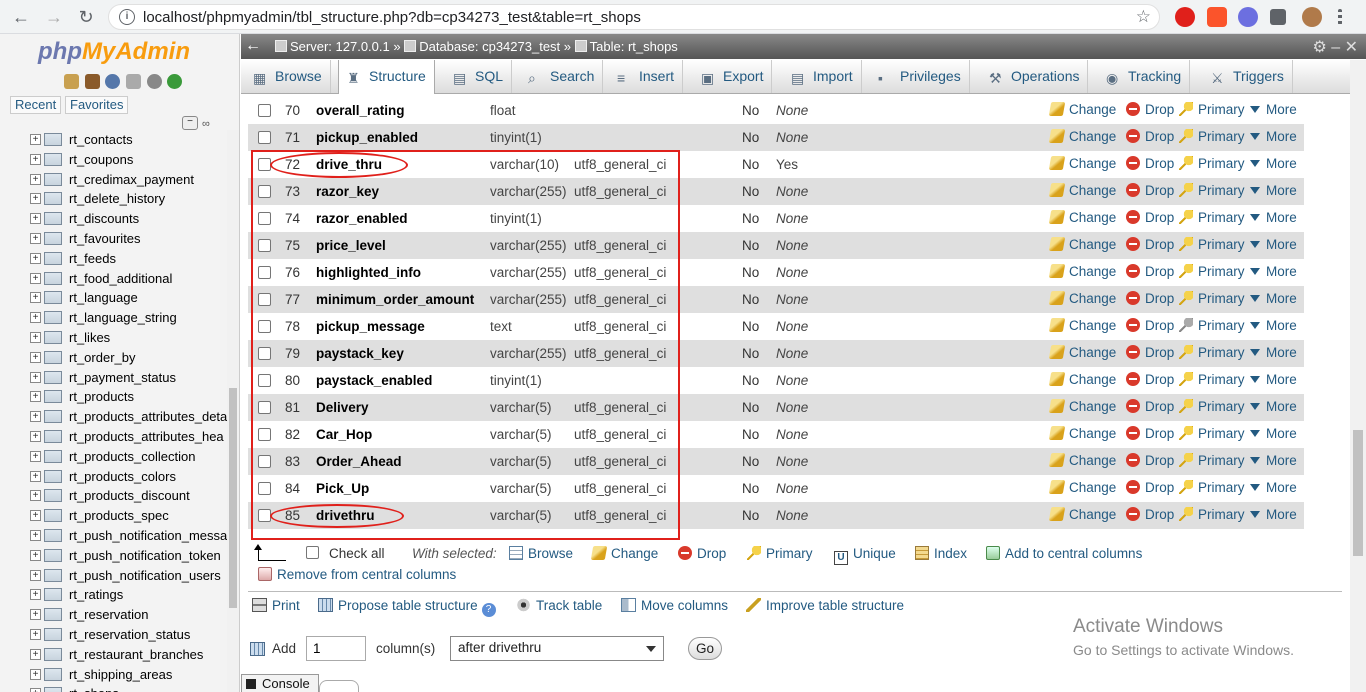 This screenshot has height=692, width=1366. Describe the element at coordinates (114, 52) in the screenshot. I see `phpmyadmin-logo: phpMyAdmin` at that location.